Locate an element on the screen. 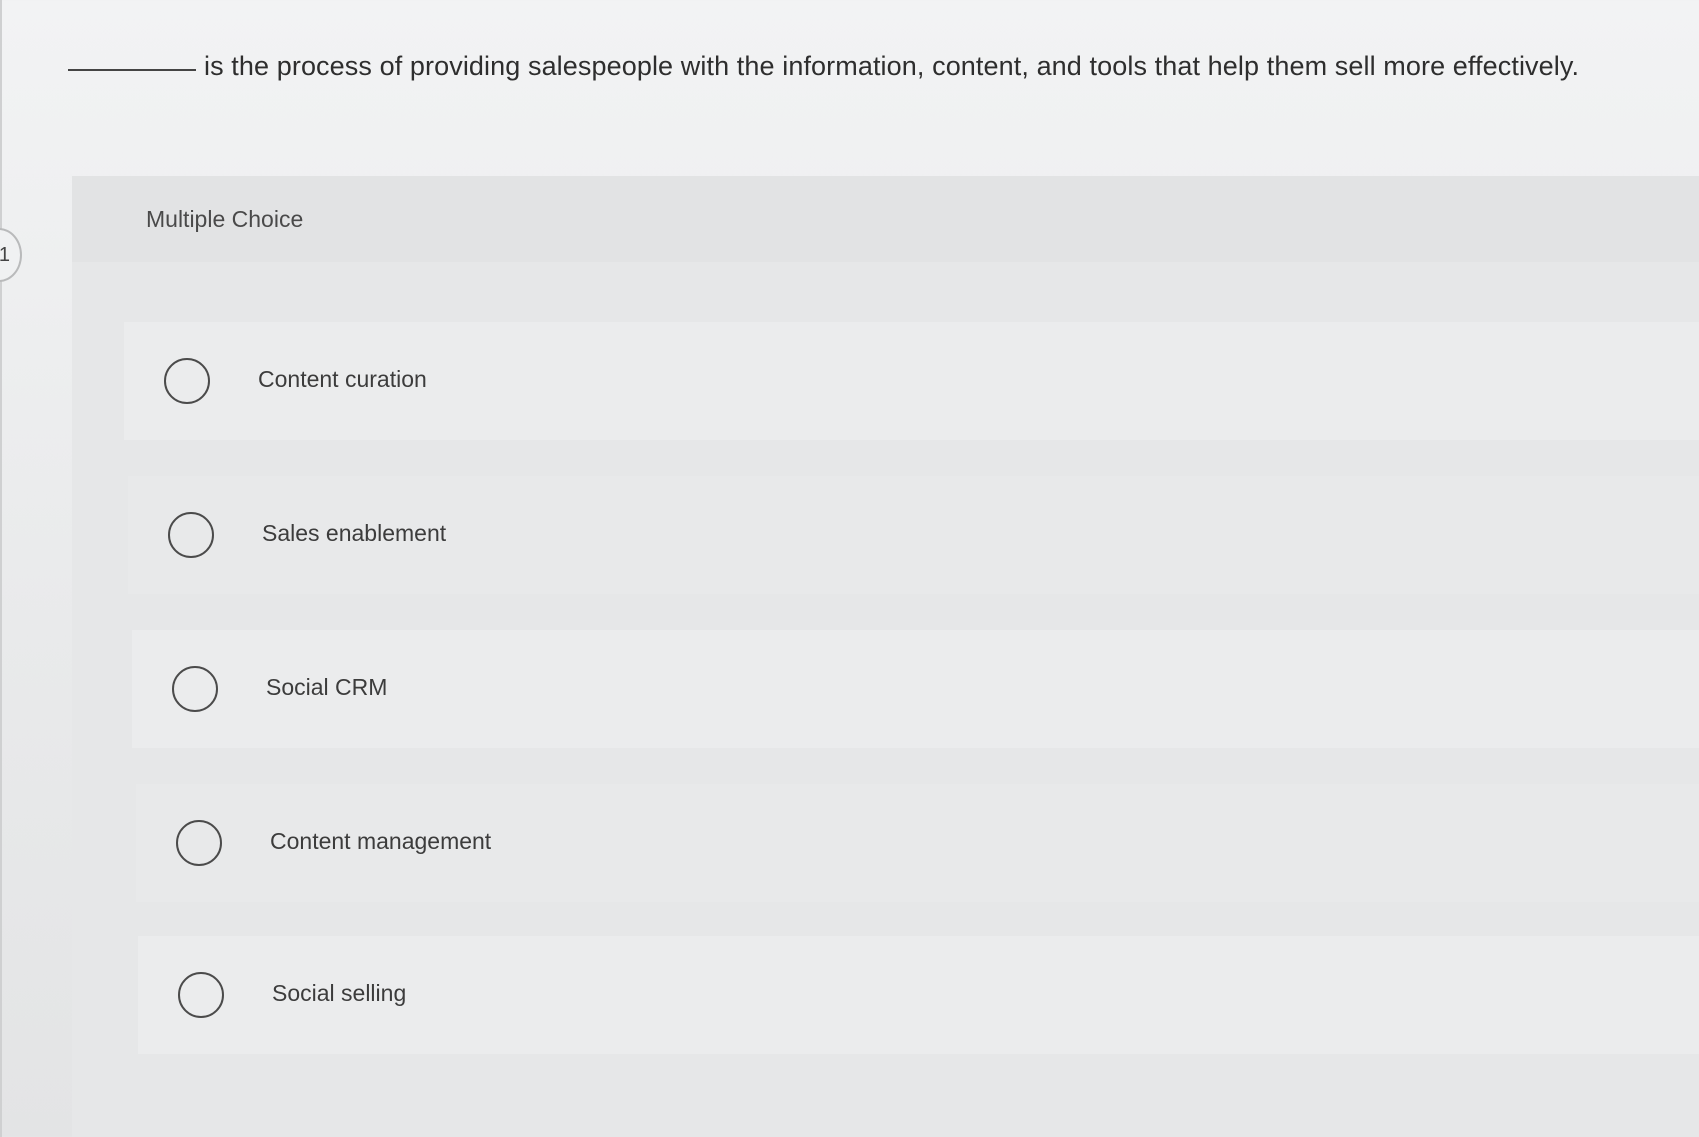 The image size is (1699, 1137). choice-label: Social selling is located at coordinates (339, 993).